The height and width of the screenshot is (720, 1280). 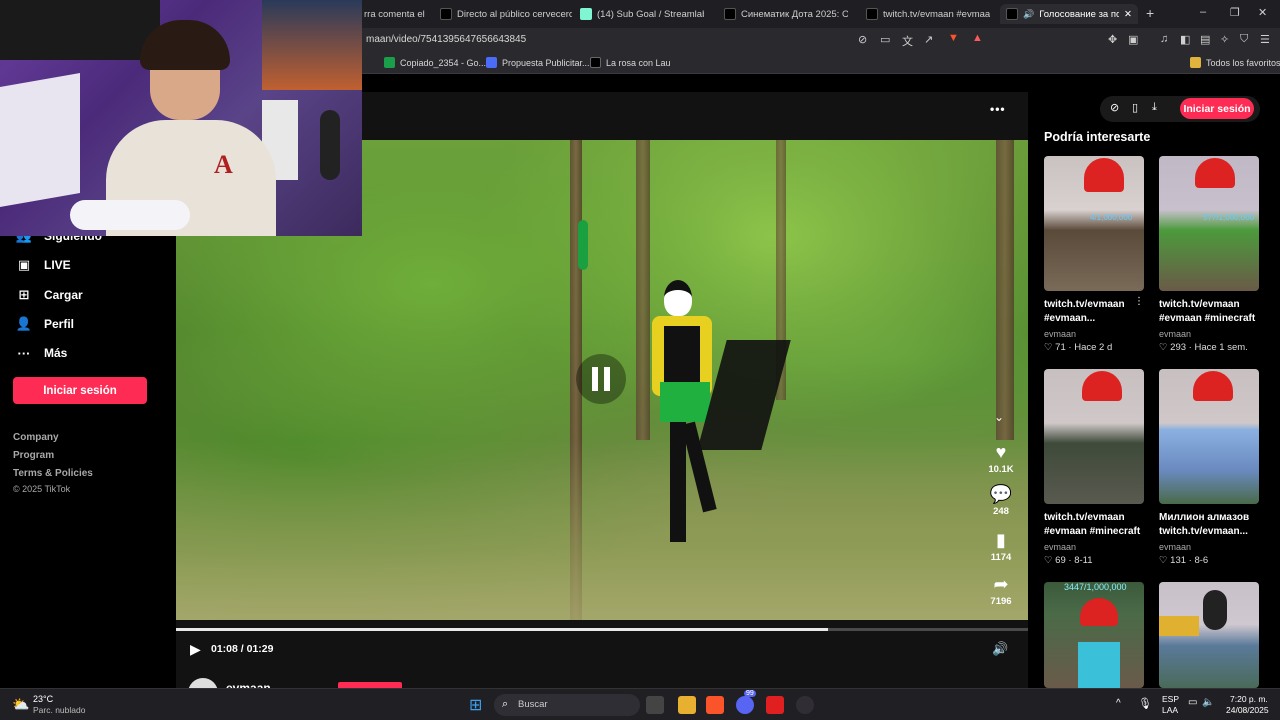 I want to click on extensions-icon: ✥, so click(x=1112, y=39).